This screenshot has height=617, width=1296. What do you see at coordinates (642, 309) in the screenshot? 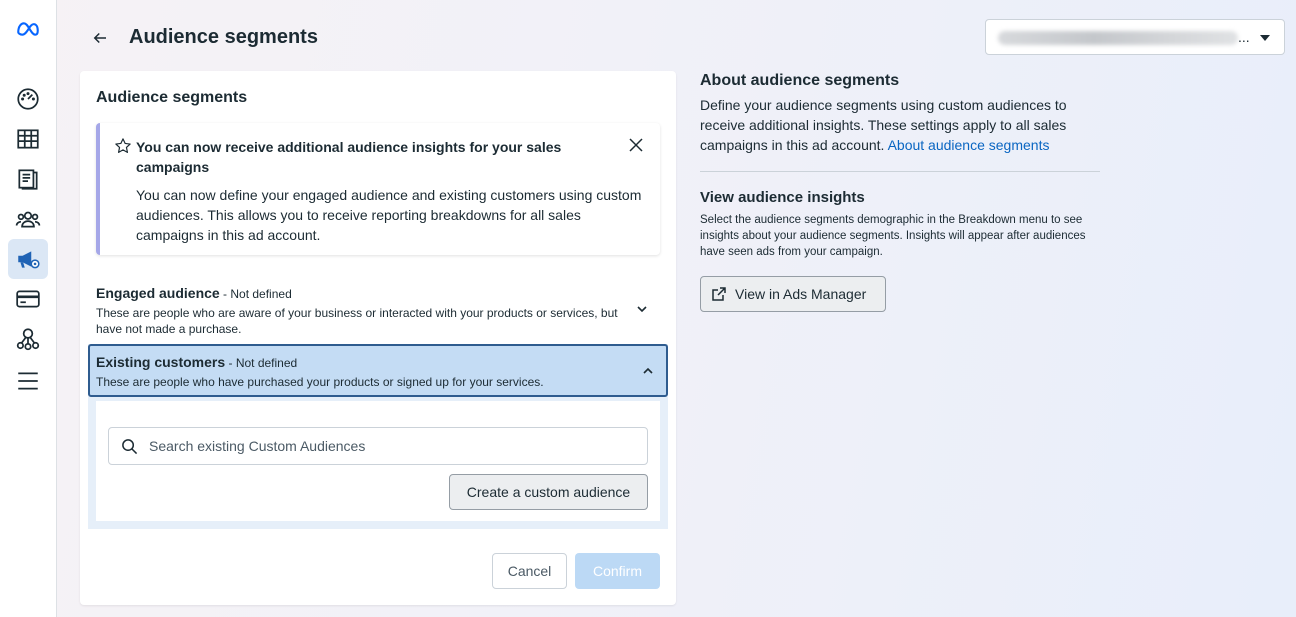
I see `chevron-down-icon` at bounding box center [642, 309].